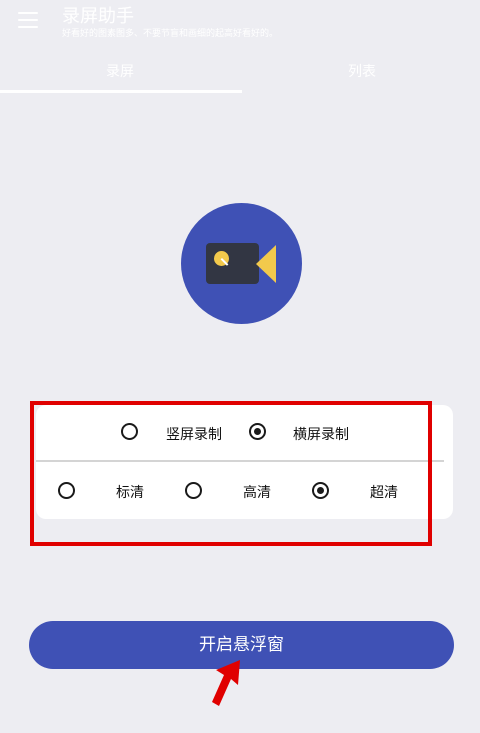 The height and width of the screenshot is (733, 480). What do you see at coordinates (361, 75) in the screenshot?
I see `tab-list: 列表` at bounding box center [361, 75].